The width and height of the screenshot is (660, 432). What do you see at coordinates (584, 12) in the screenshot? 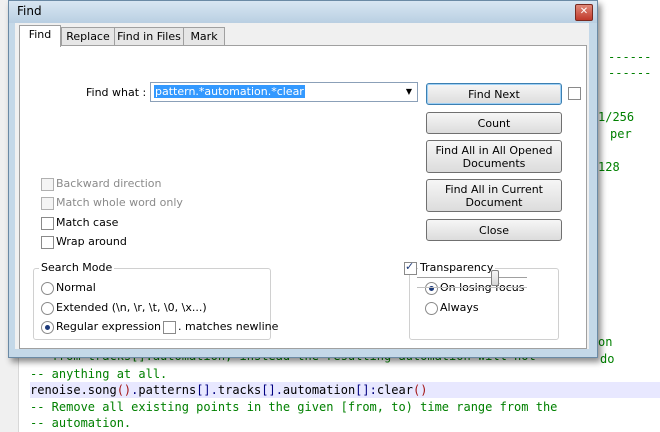
I see `close-icon: ✕` at bounding box center [584, 12].